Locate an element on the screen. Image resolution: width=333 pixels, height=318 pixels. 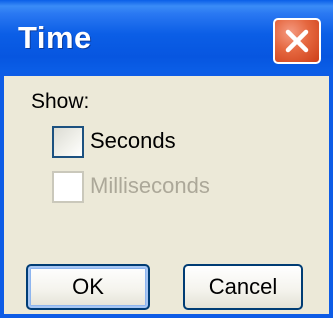
cancel-button: Cancel is located at coordinates (243, 287).